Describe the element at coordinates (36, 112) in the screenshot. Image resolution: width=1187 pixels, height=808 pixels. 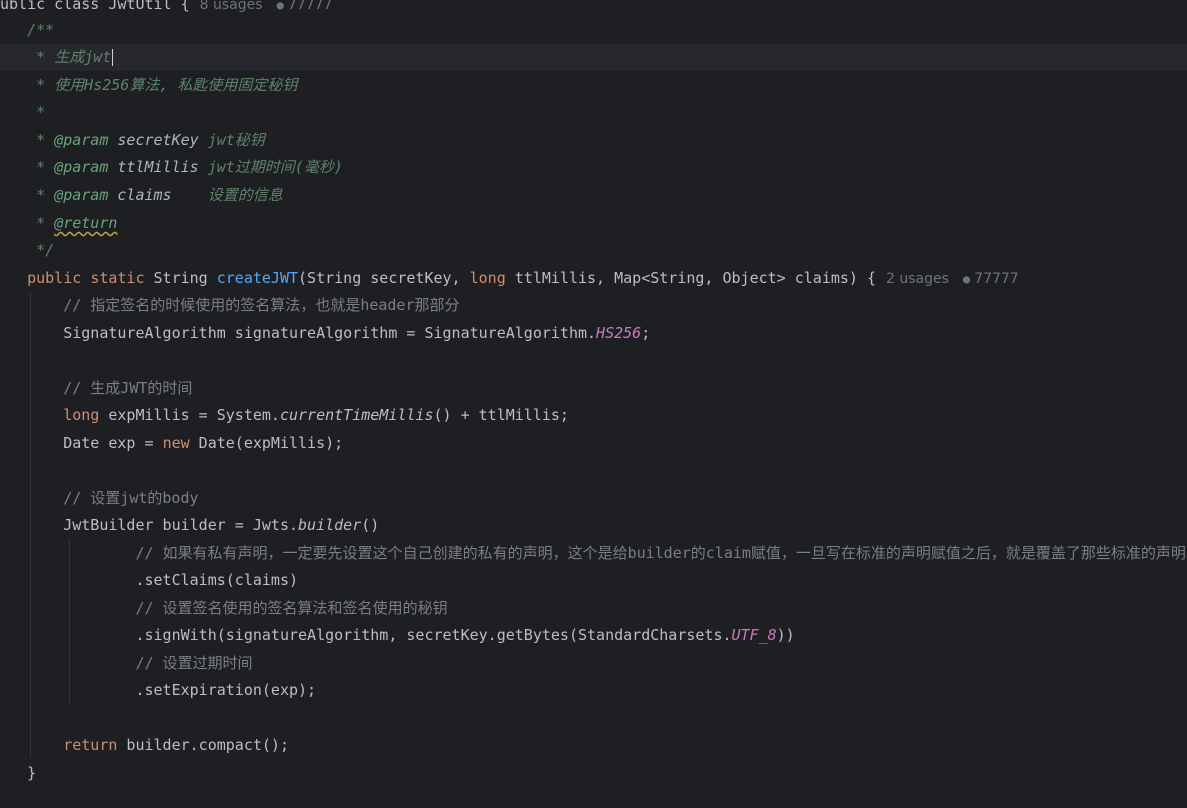
I see `code-line: *` at that location.